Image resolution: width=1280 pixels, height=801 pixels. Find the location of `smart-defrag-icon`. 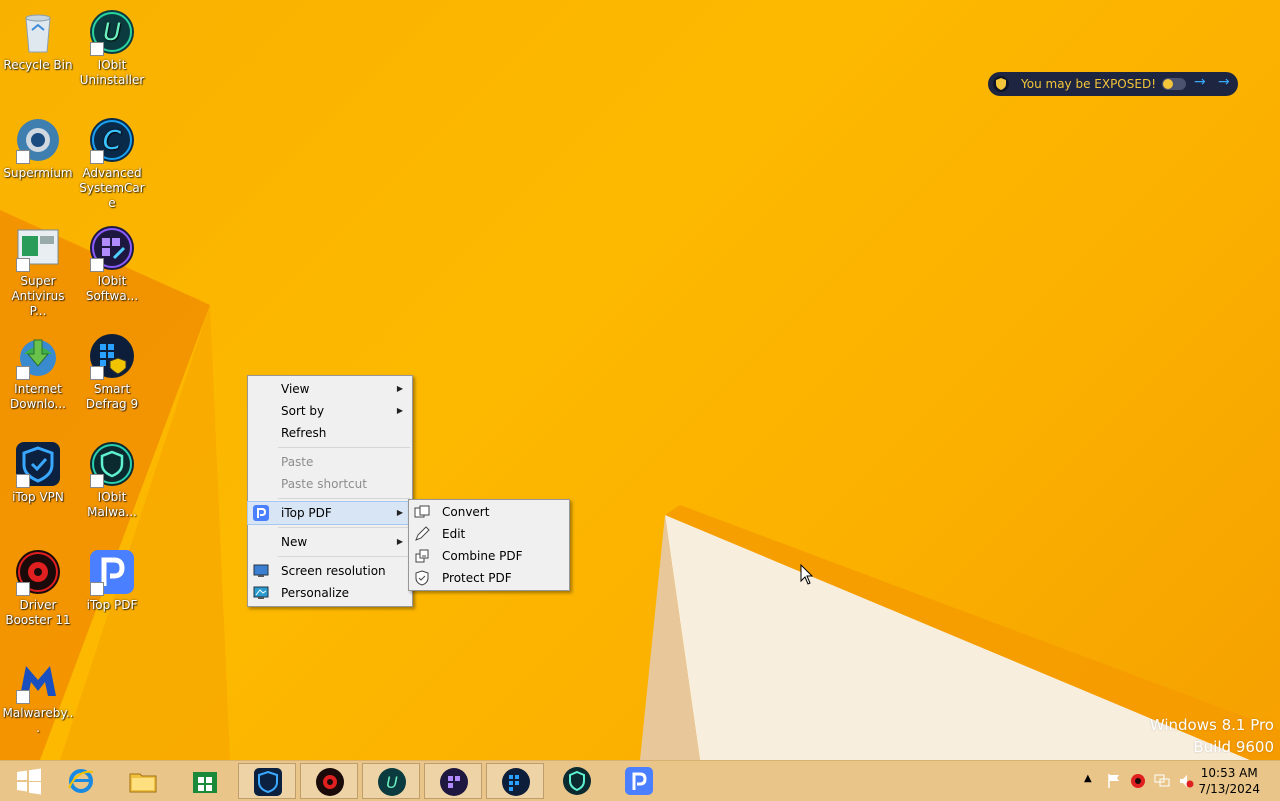

smart-defrag-icon is located at coordinates (516, 782).